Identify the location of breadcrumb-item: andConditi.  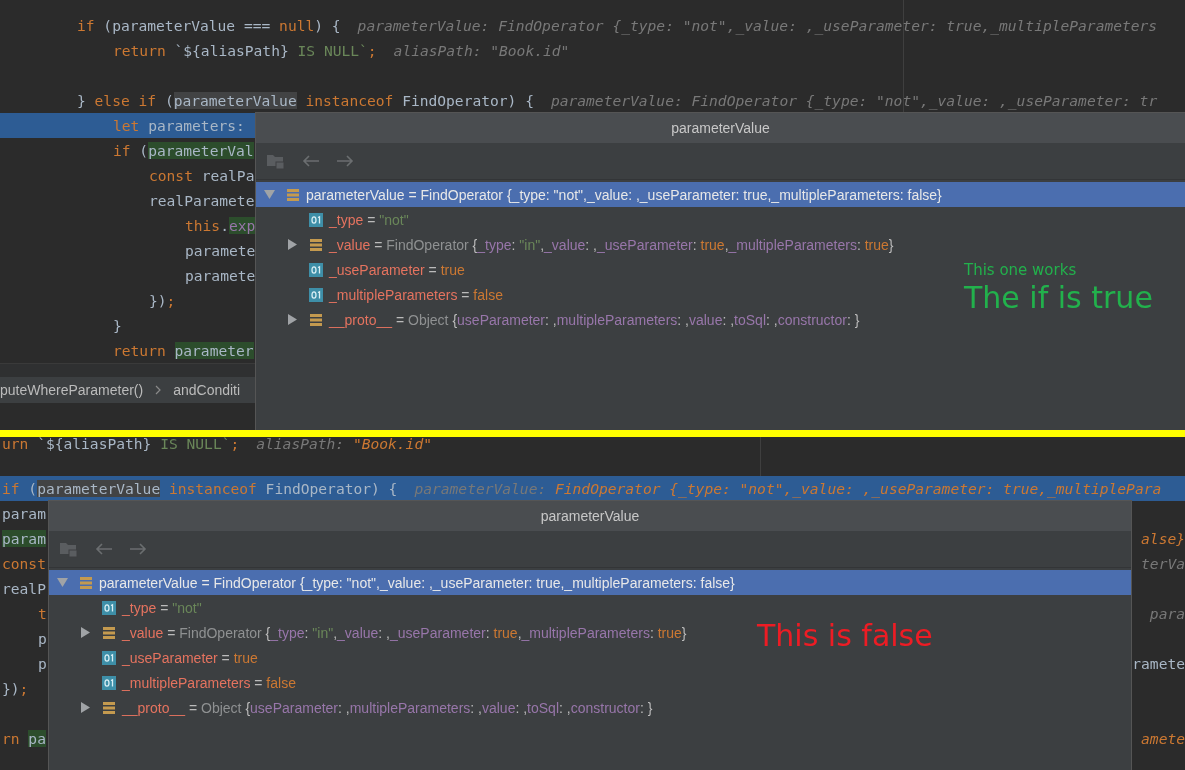
(207, 390).